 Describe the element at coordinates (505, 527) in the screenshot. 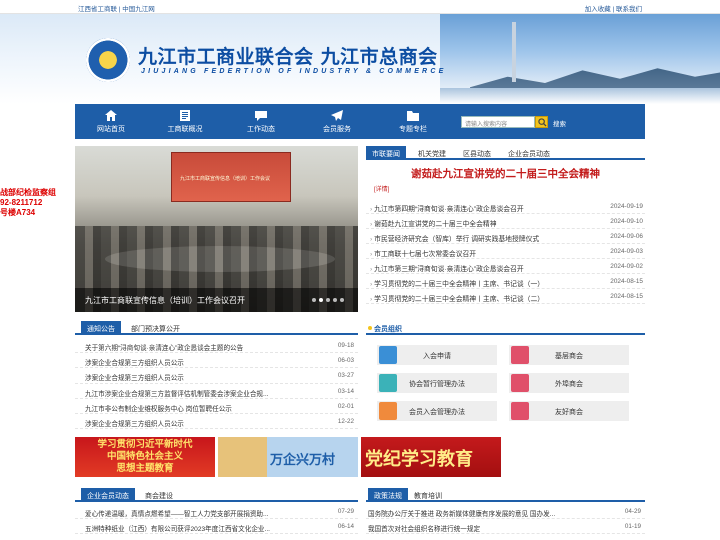

I see `list-item: 我国首次对社会组织名称进行统一规定 01-19` at that location.